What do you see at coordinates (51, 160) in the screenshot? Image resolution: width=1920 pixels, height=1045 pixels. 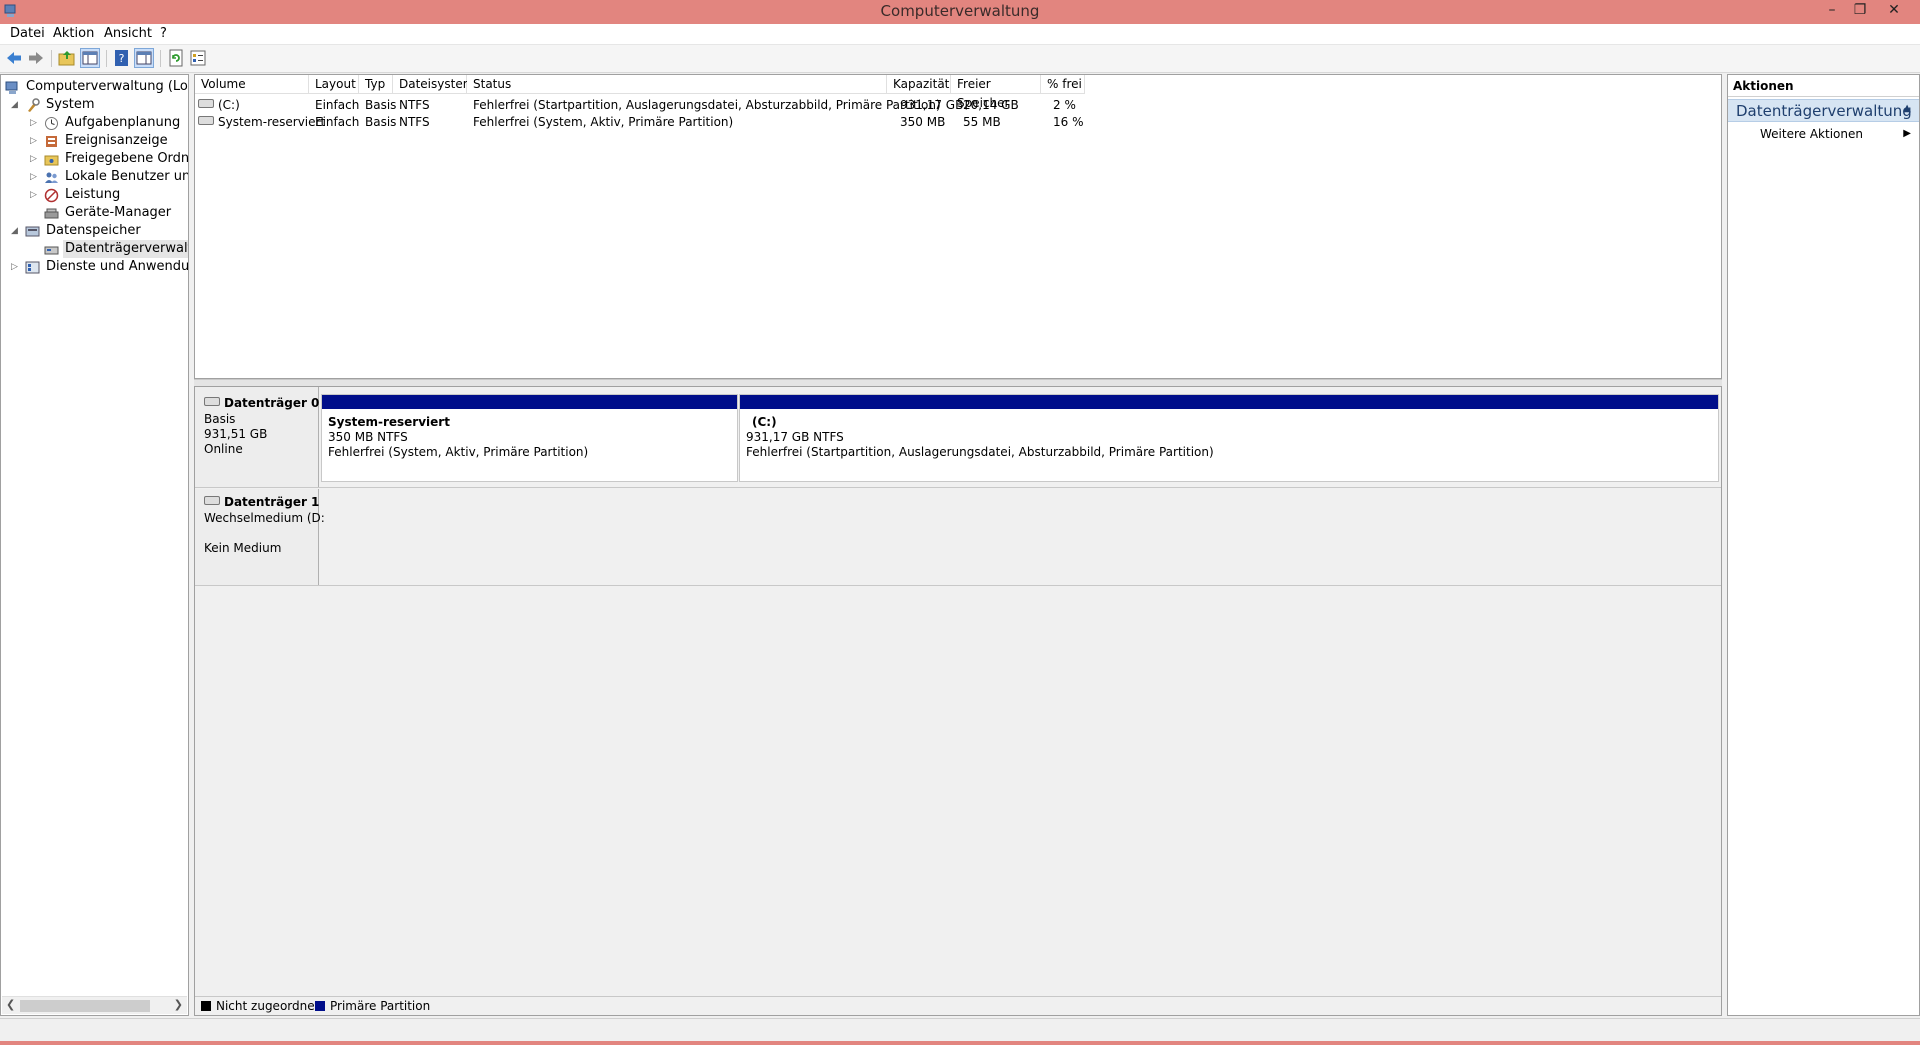 I see `shared-folder-icon` at bounding box center [51, 160].